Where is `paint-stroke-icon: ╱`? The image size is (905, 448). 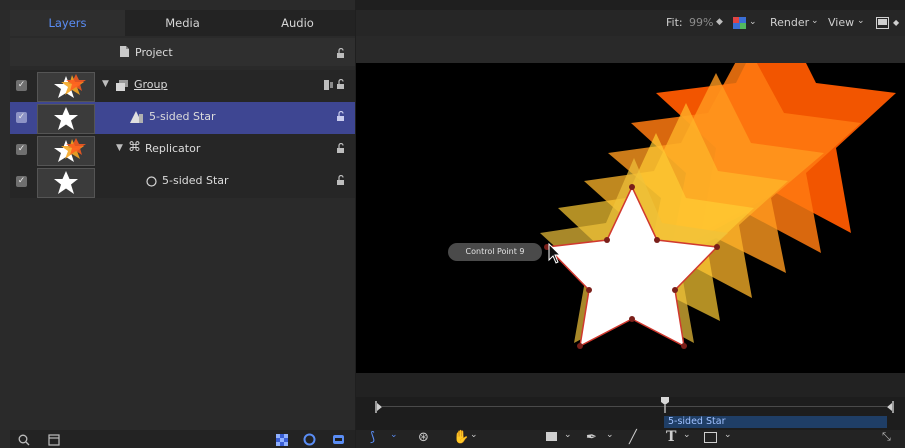 paint-stroke-icon: ╱ is located at coordinates (633, 437).